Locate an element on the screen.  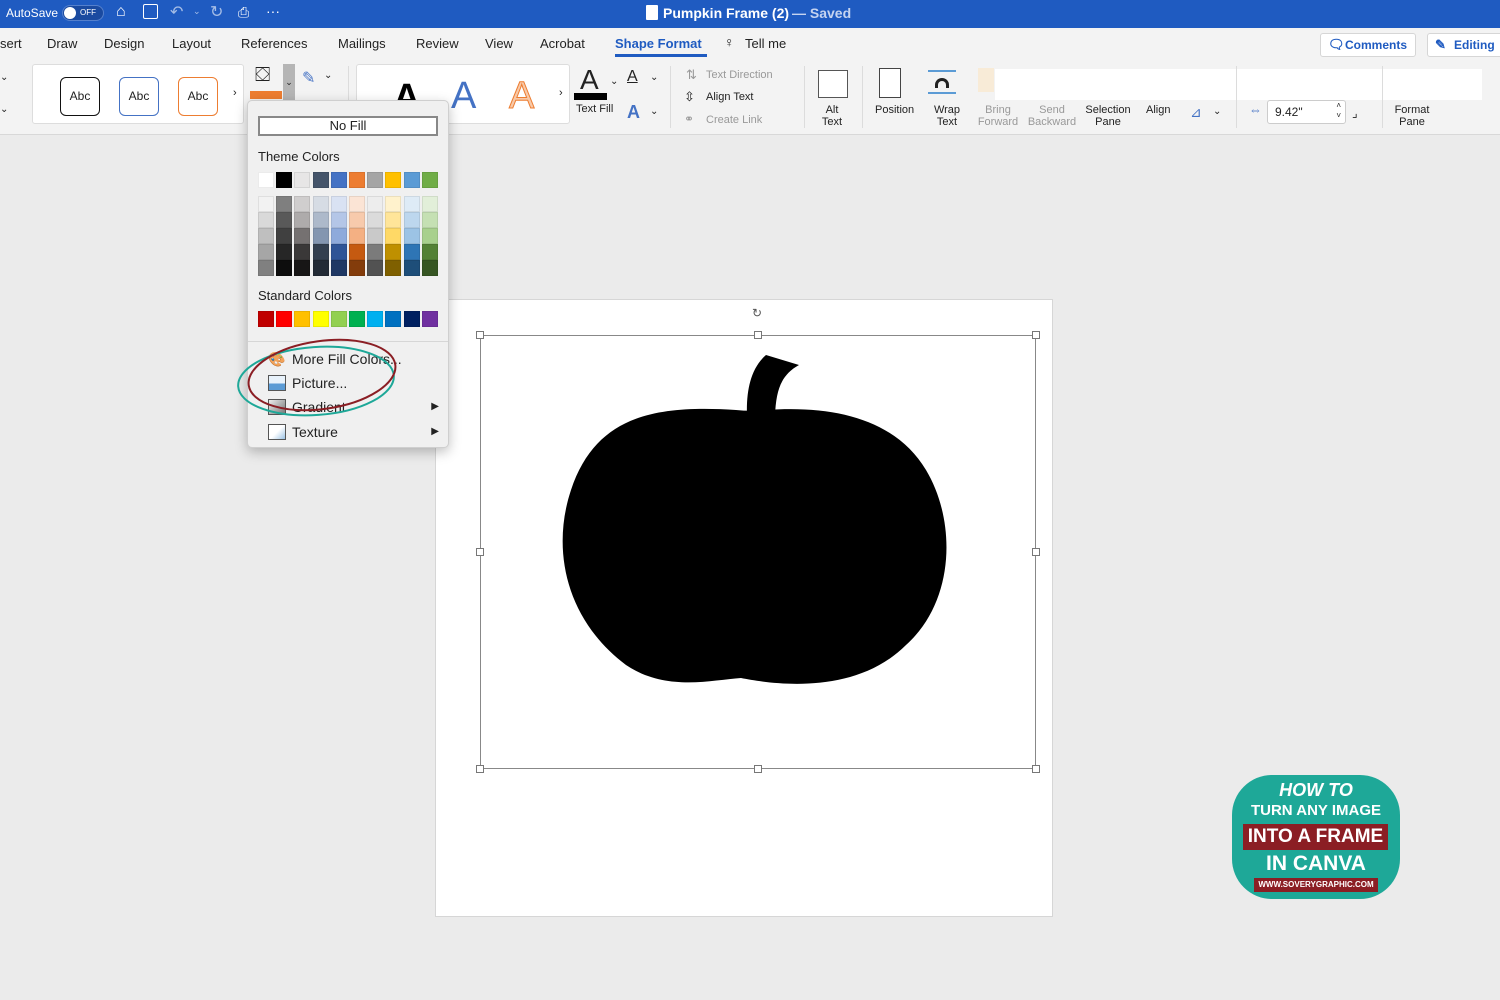
wordart-style-orange: A is located at coordinates (521, 96).